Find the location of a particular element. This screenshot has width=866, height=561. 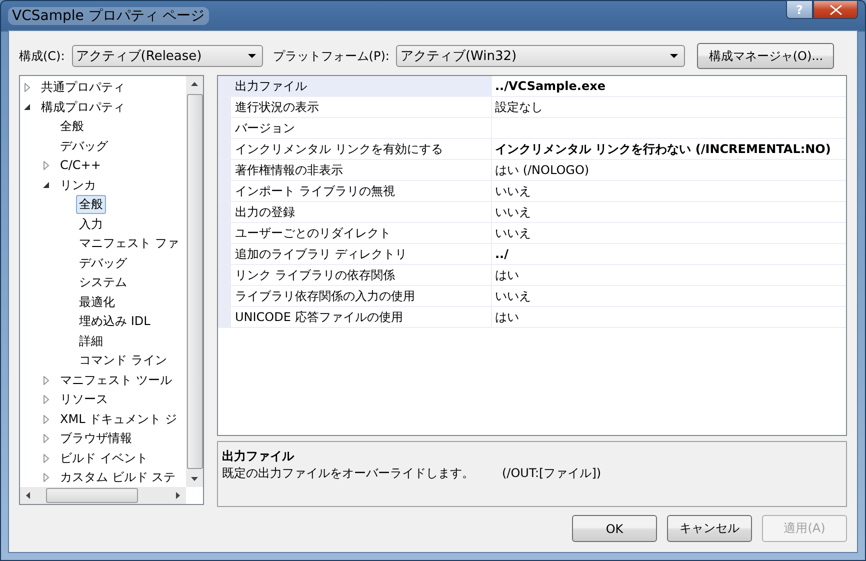

tree-item: ビルド イベント is located at coordinates (104, 458).